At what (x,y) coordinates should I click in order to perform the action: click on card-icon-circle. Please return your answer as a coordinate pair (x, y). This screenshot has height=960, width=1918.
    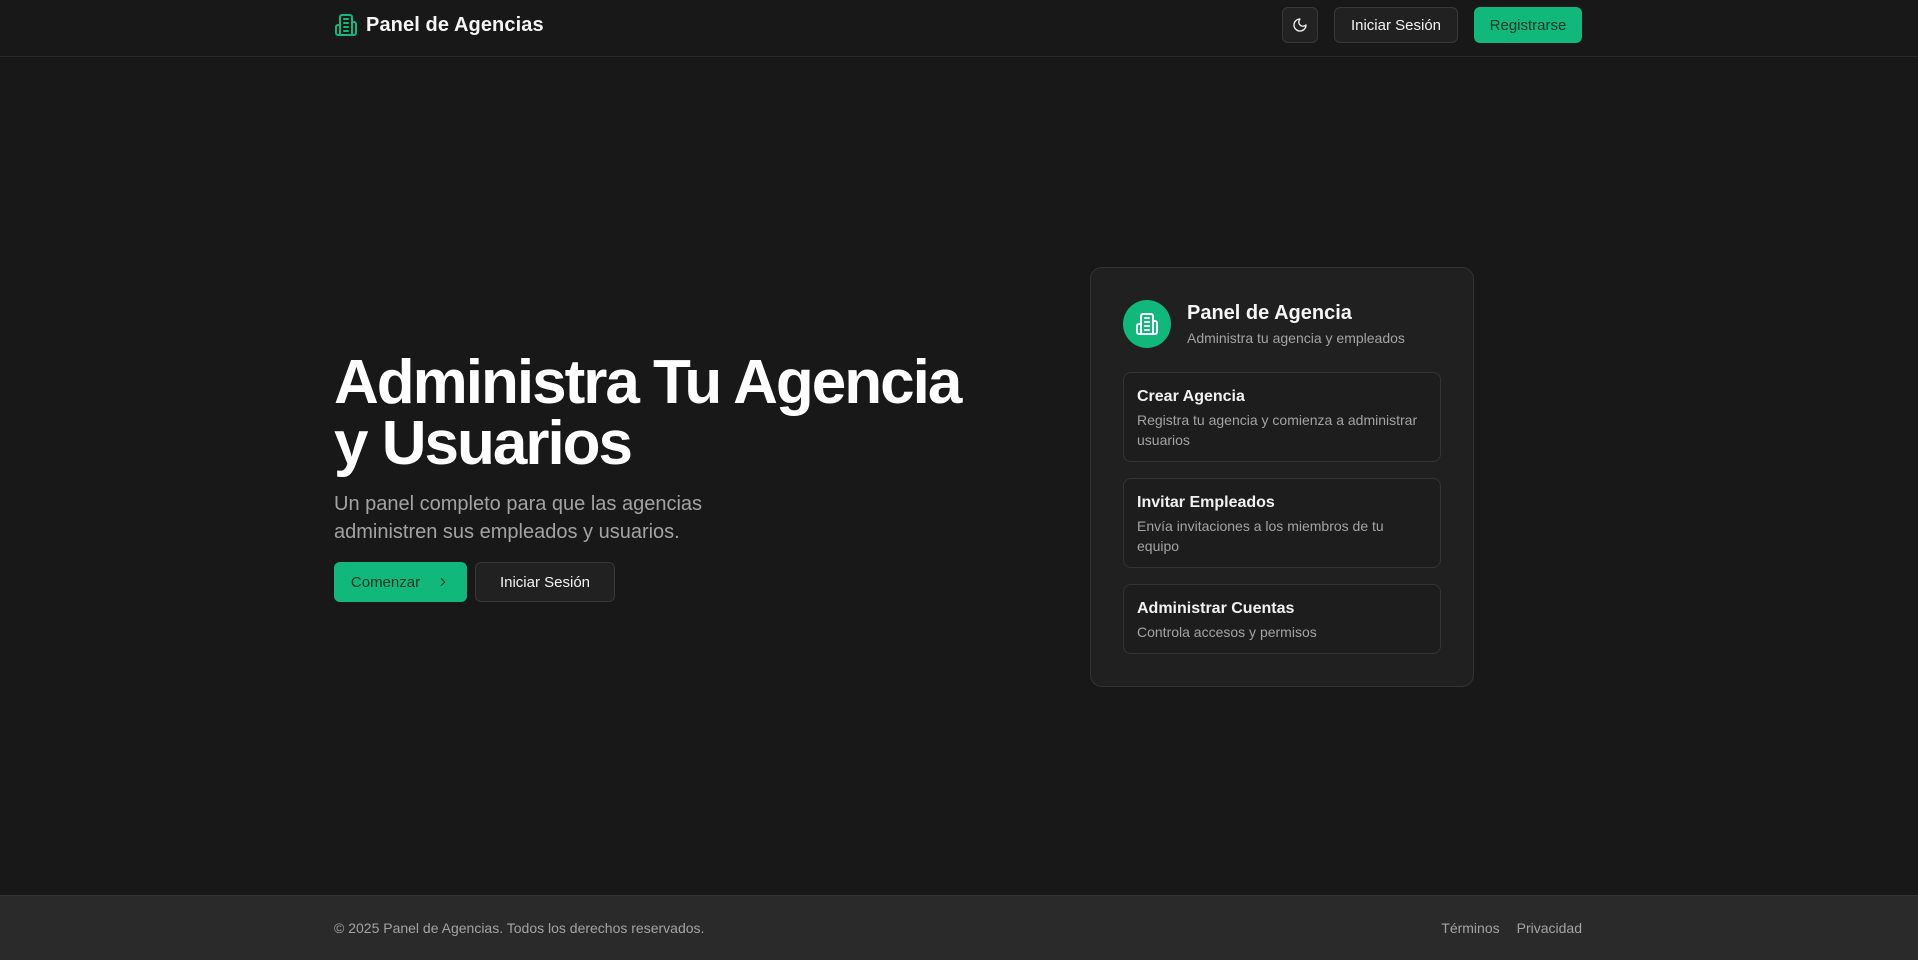
    Looking at the image, I should click on (1147, 324).